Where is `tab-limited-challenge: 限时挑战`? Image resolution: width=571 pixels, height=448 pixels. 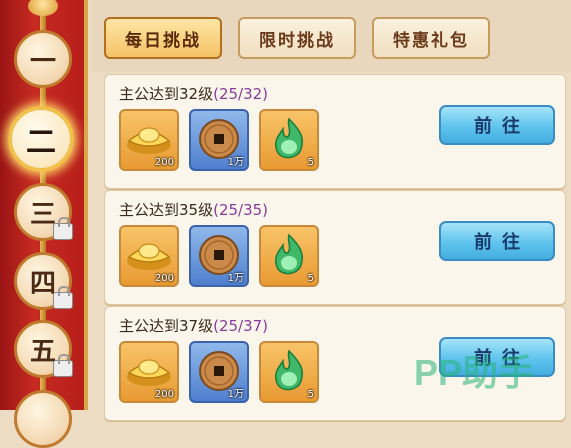 tab-limited-challenge: 限时挑战 is located at coordinates (297, 38).